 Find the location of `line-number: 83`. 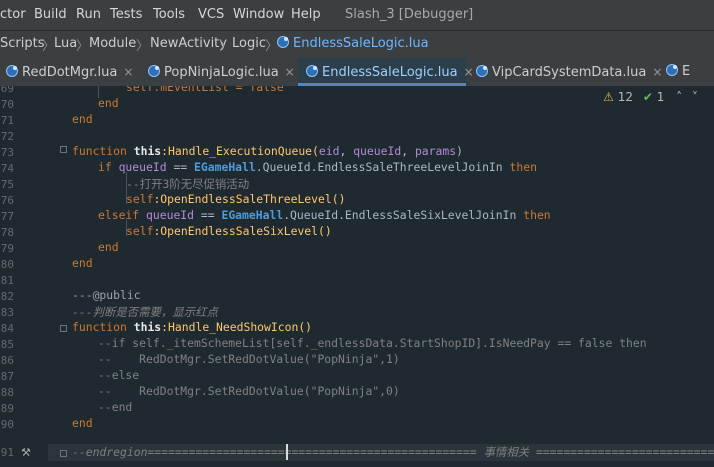

line-number: 83 is located at coordinates (7, 312).